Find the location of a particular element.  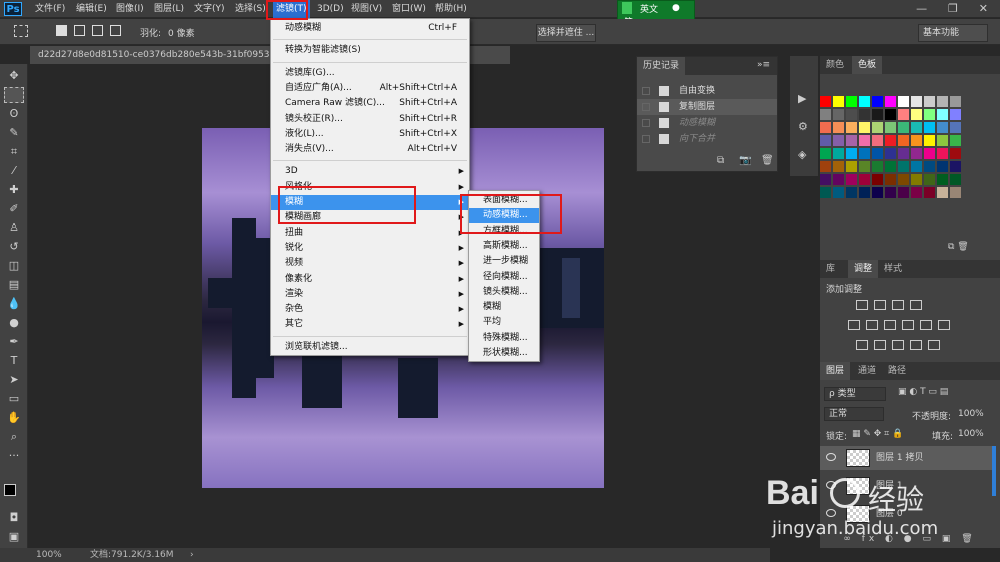

menu-item: 选择(S) is located at coordinates (250, 9).